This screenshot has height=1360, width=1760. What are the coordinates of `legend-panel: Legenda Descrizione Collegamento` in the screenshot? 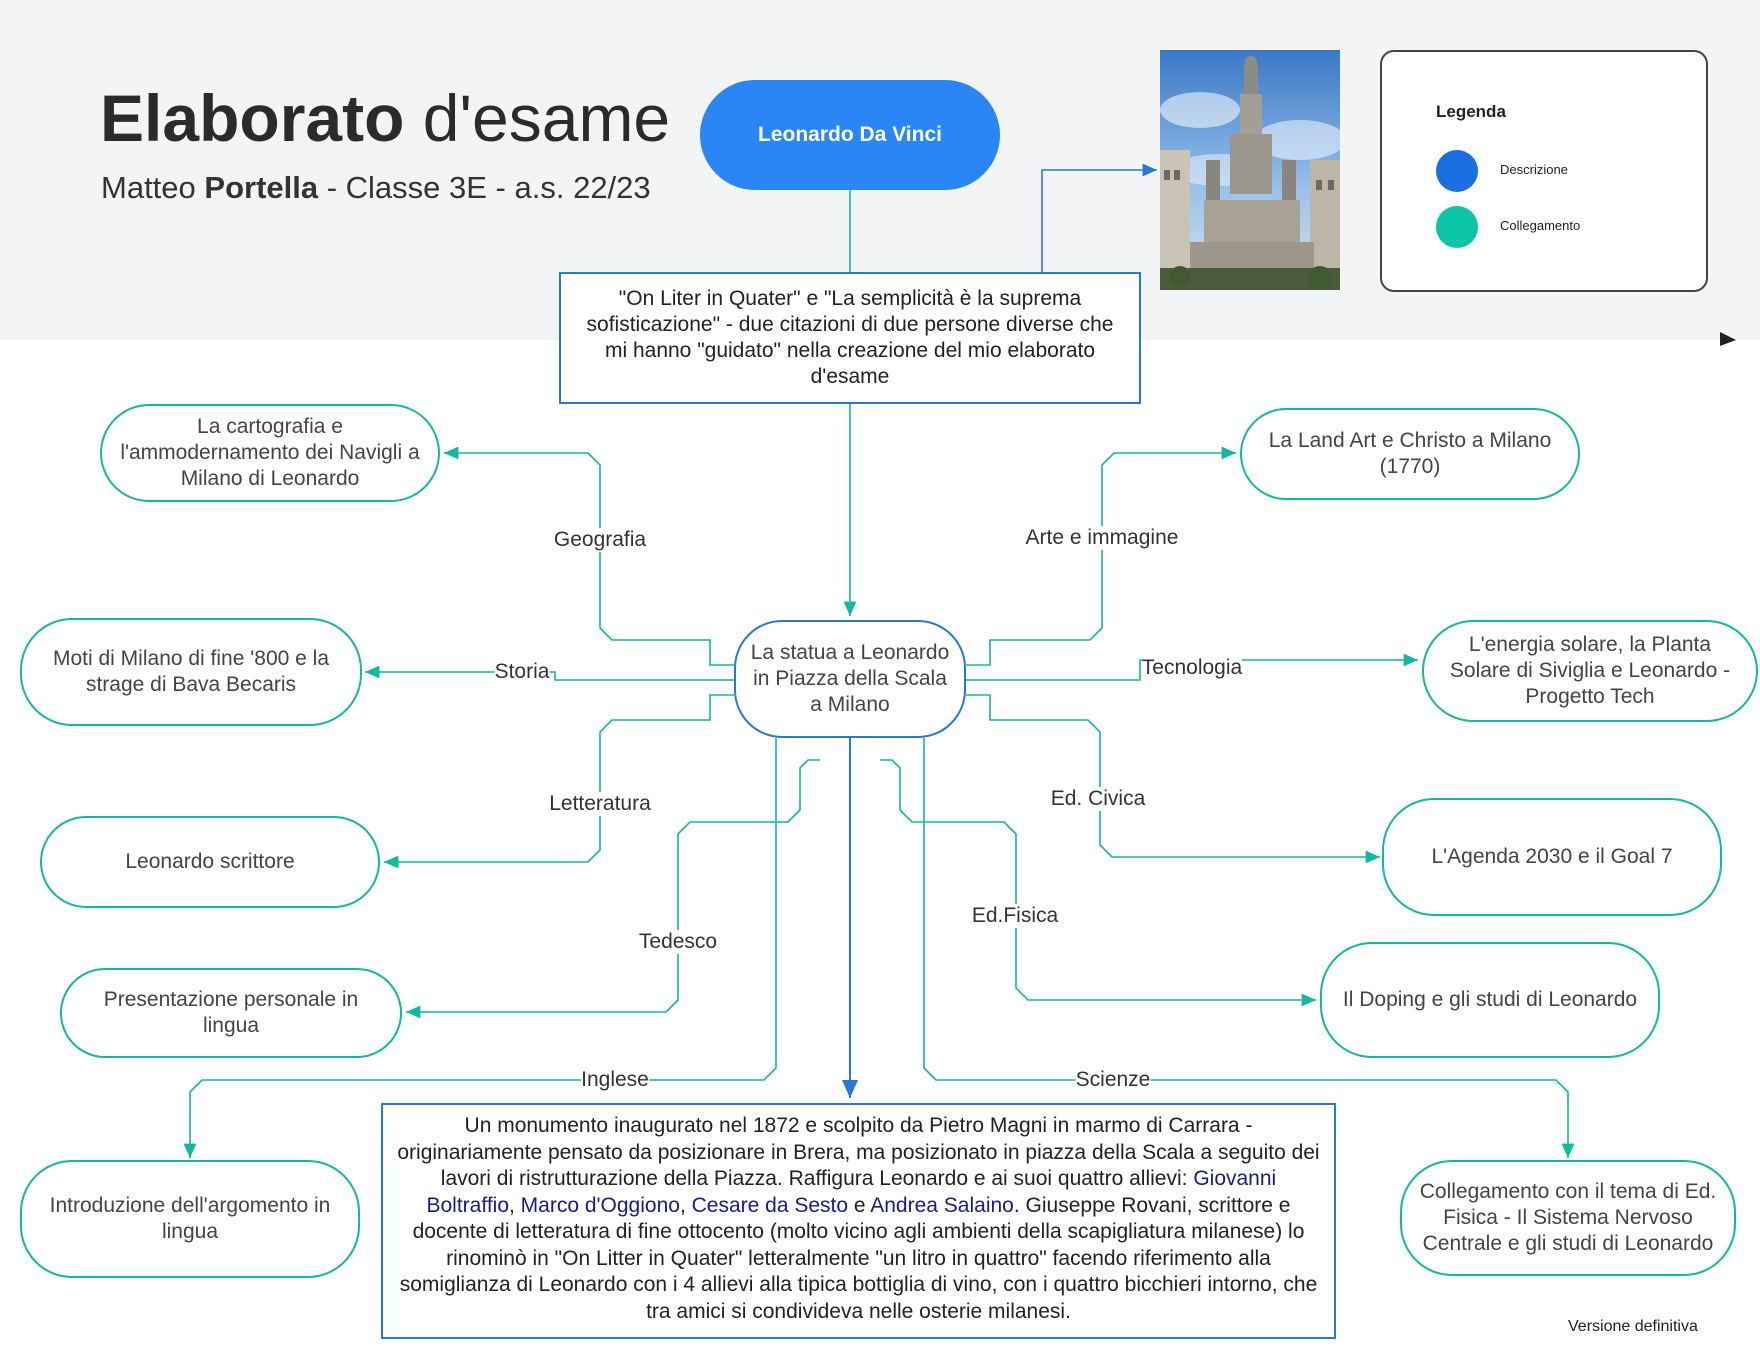 It's located at (1544, 171).